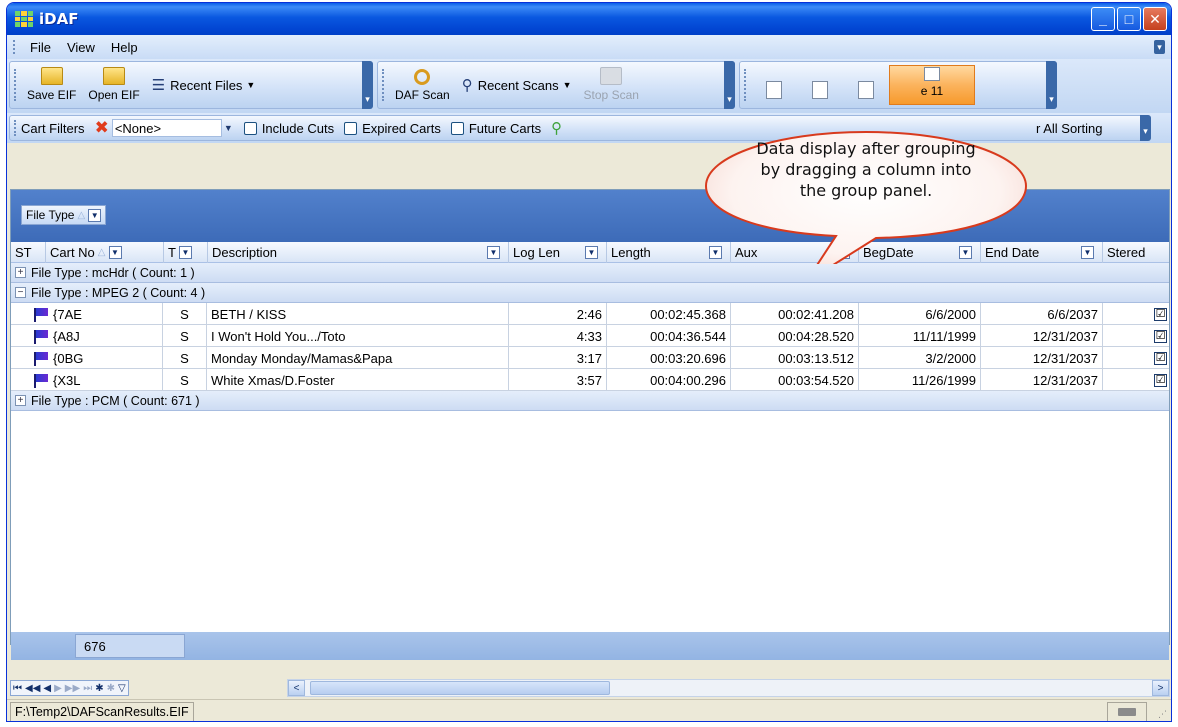 The height and width of the screenshot is (727, 1178). I want to click on save-eif-button: Save EIF, so click(51, 85).